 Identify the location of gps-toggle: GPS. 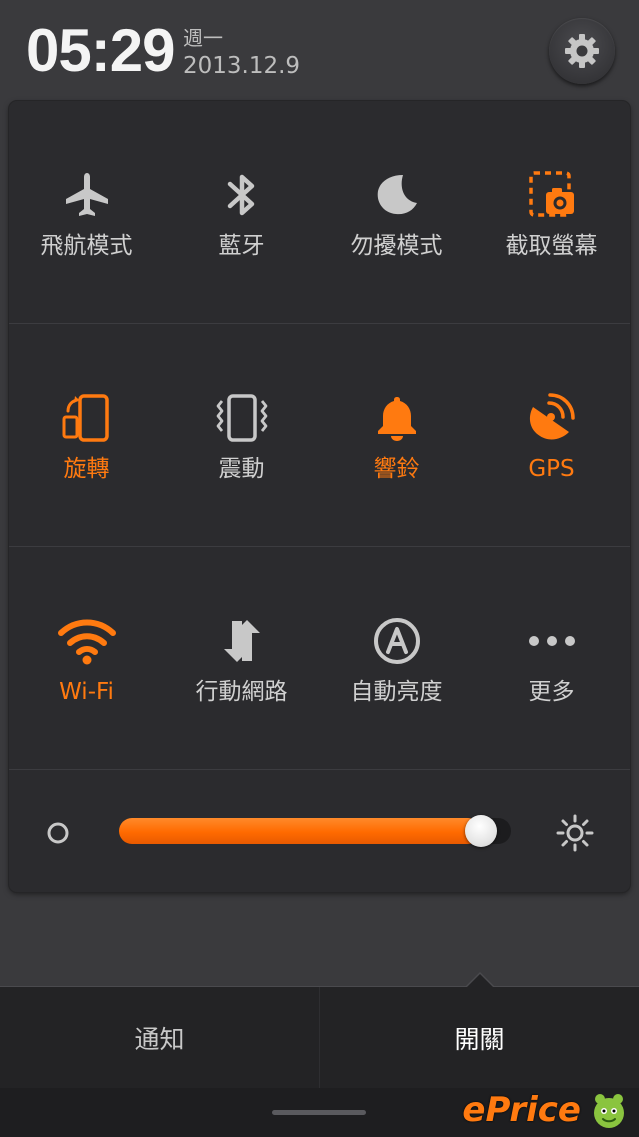
(551, 435).